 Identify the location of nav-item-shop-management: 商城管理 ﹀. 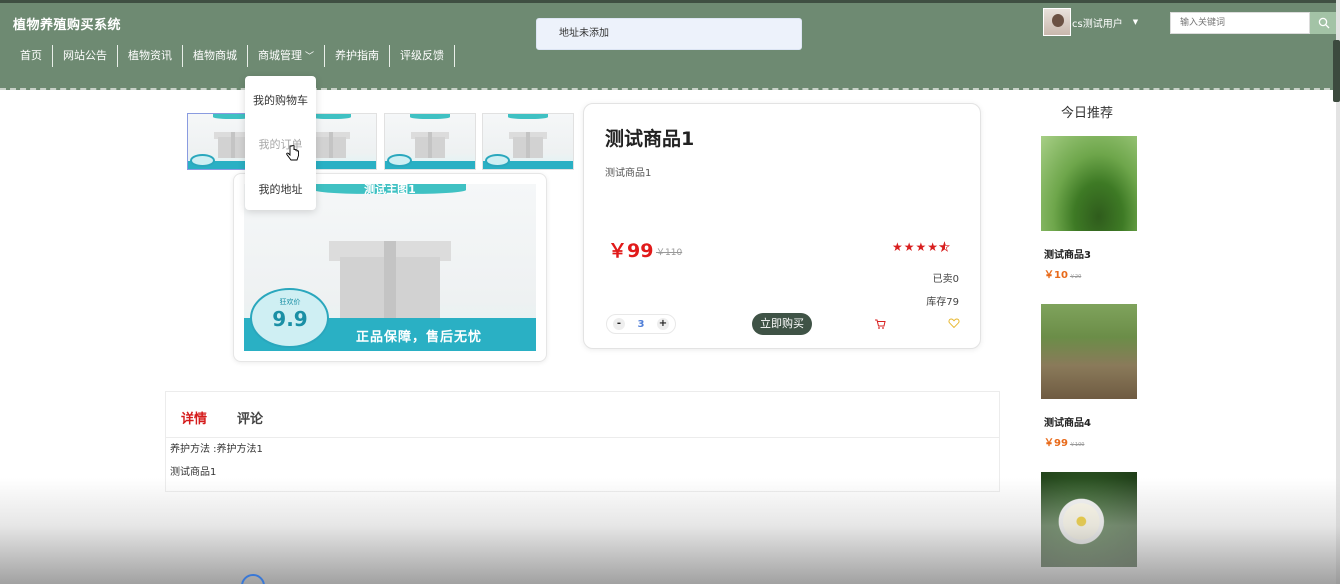
(287, 56).